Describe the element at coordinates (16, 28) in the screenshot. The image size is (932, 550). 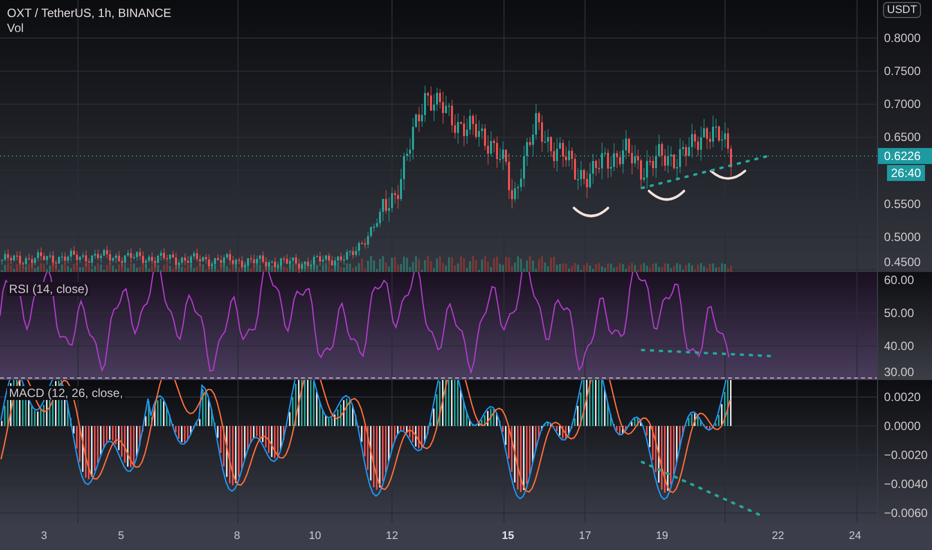
I see `volume-label: Vol` at that location.